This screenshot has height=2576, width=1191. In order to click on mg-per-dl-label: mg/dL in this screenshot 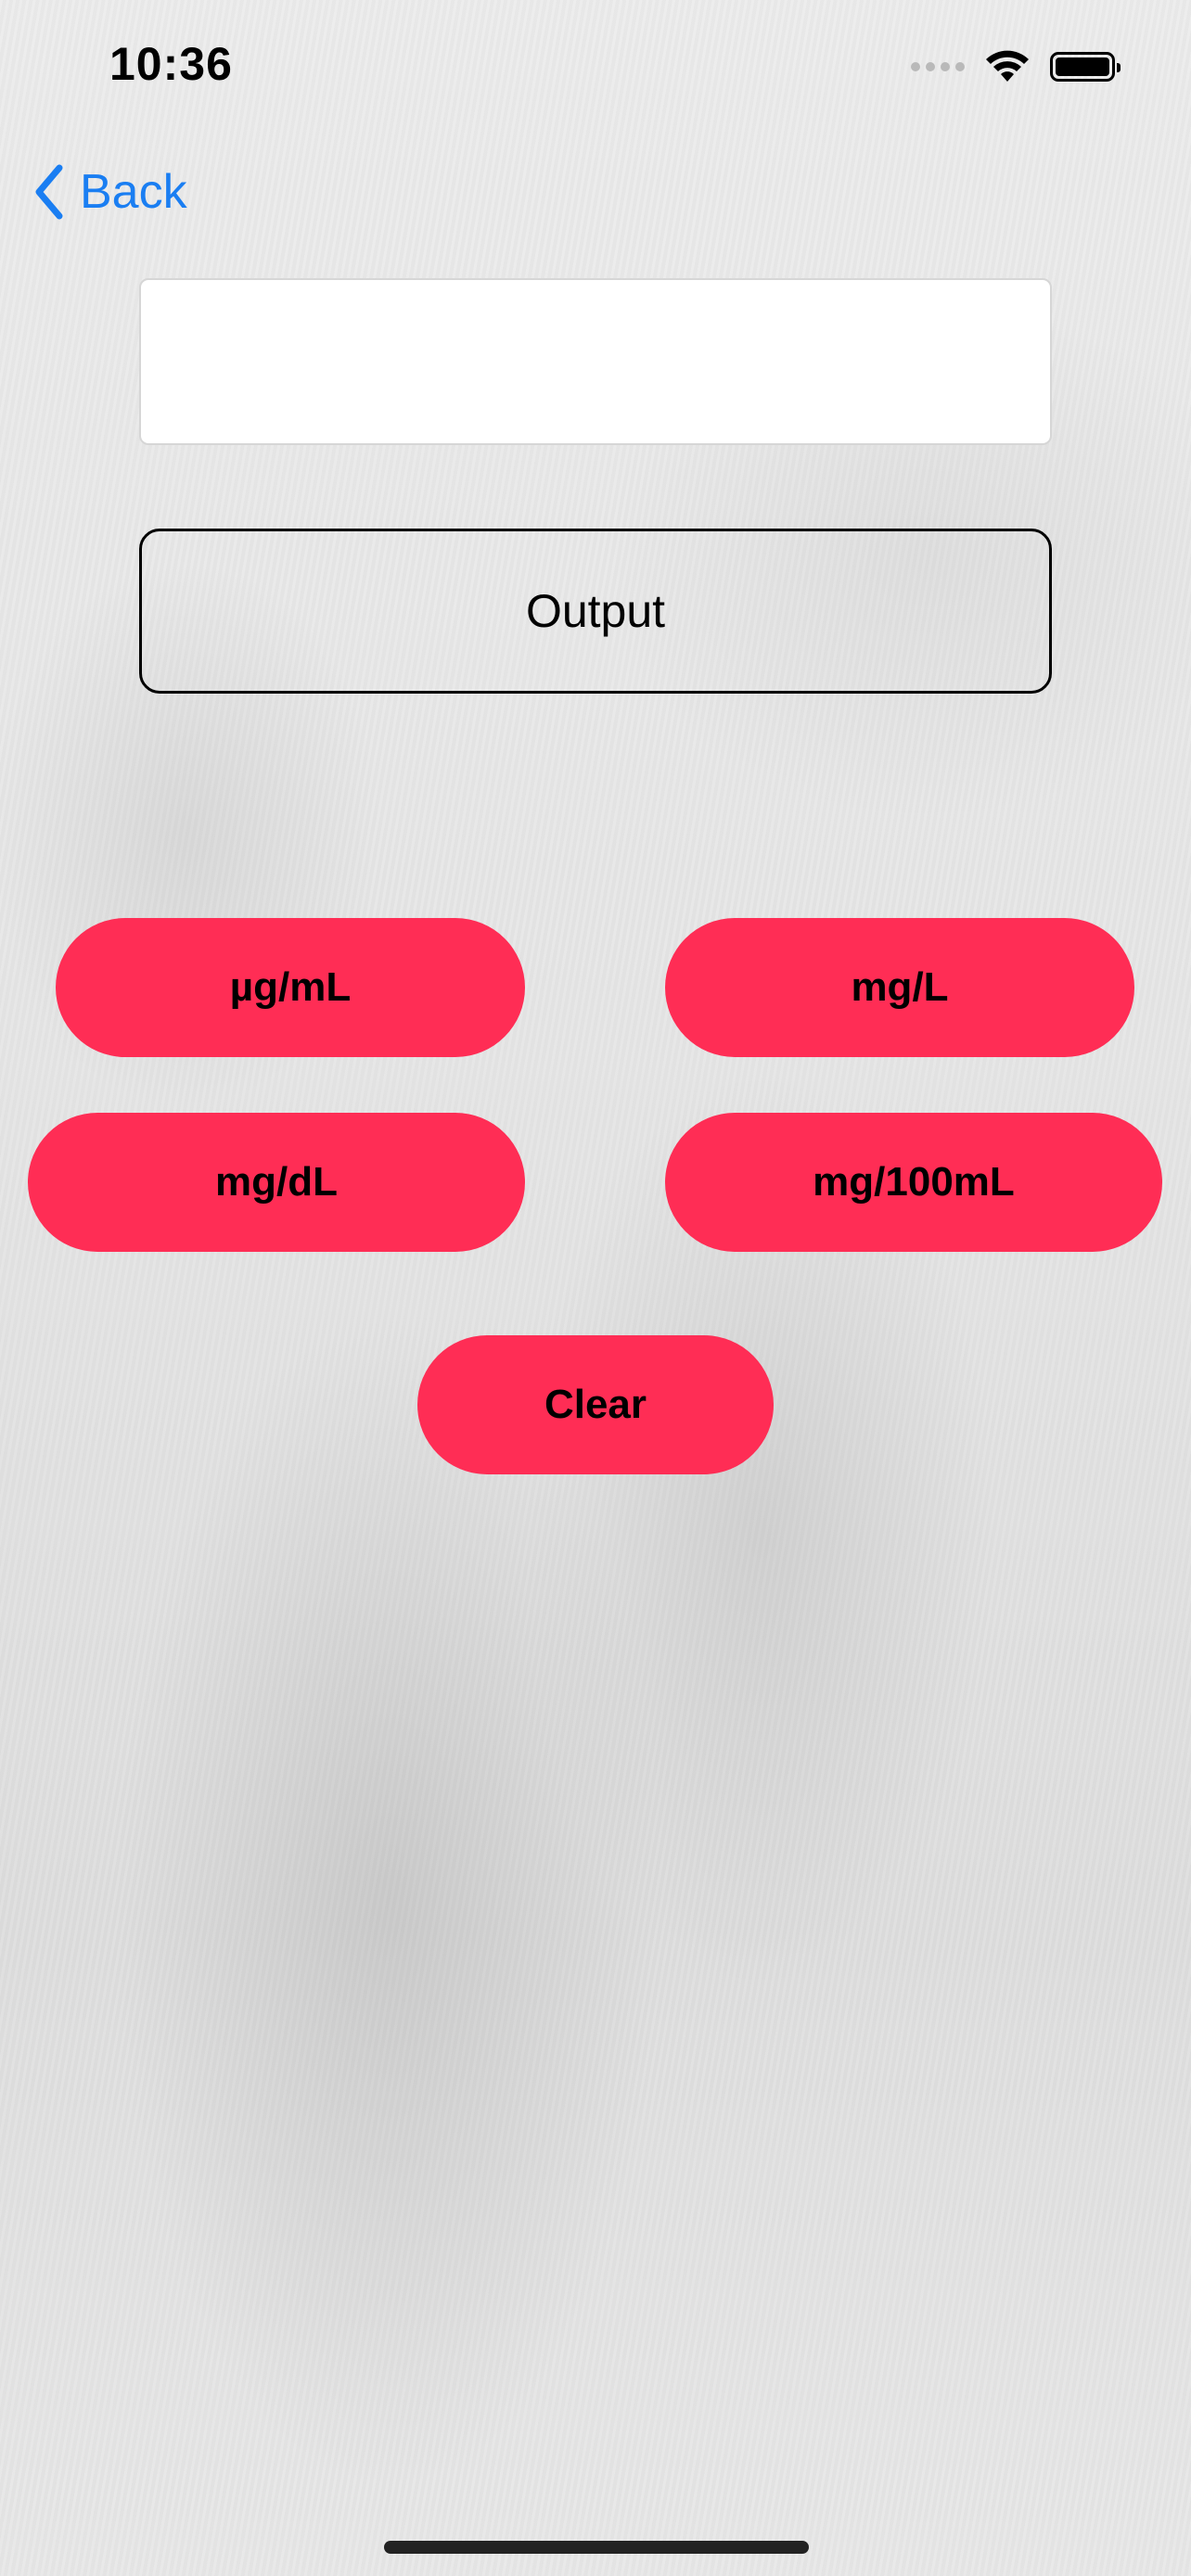, I will do `click(276, 1182)`.